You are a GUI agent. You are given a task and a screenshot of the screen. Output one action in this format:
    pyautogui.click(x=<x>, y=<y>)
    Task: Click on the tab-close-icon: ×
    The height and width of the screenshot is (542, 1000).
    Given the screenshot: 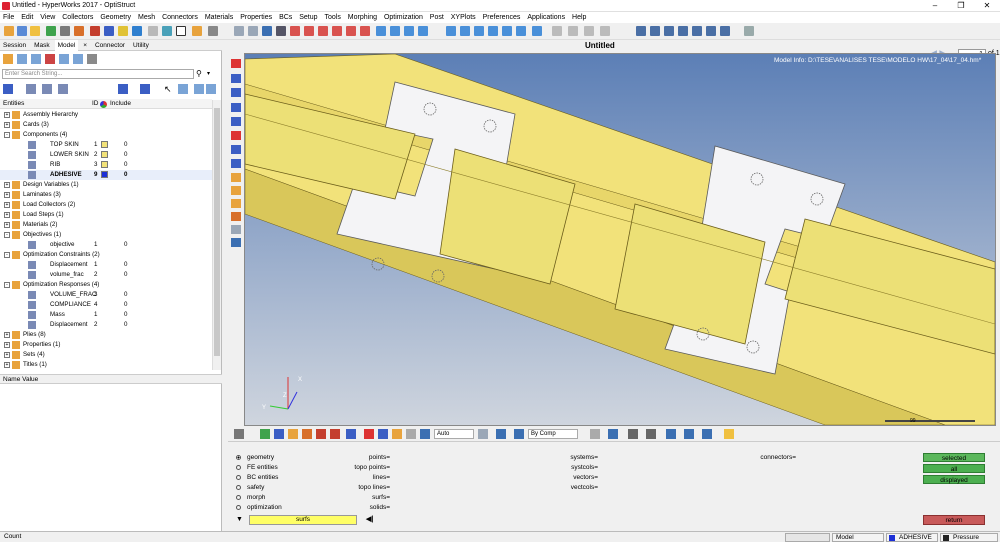 What is the action you would take?
    pyautogui.click(x=85, y=45)
    